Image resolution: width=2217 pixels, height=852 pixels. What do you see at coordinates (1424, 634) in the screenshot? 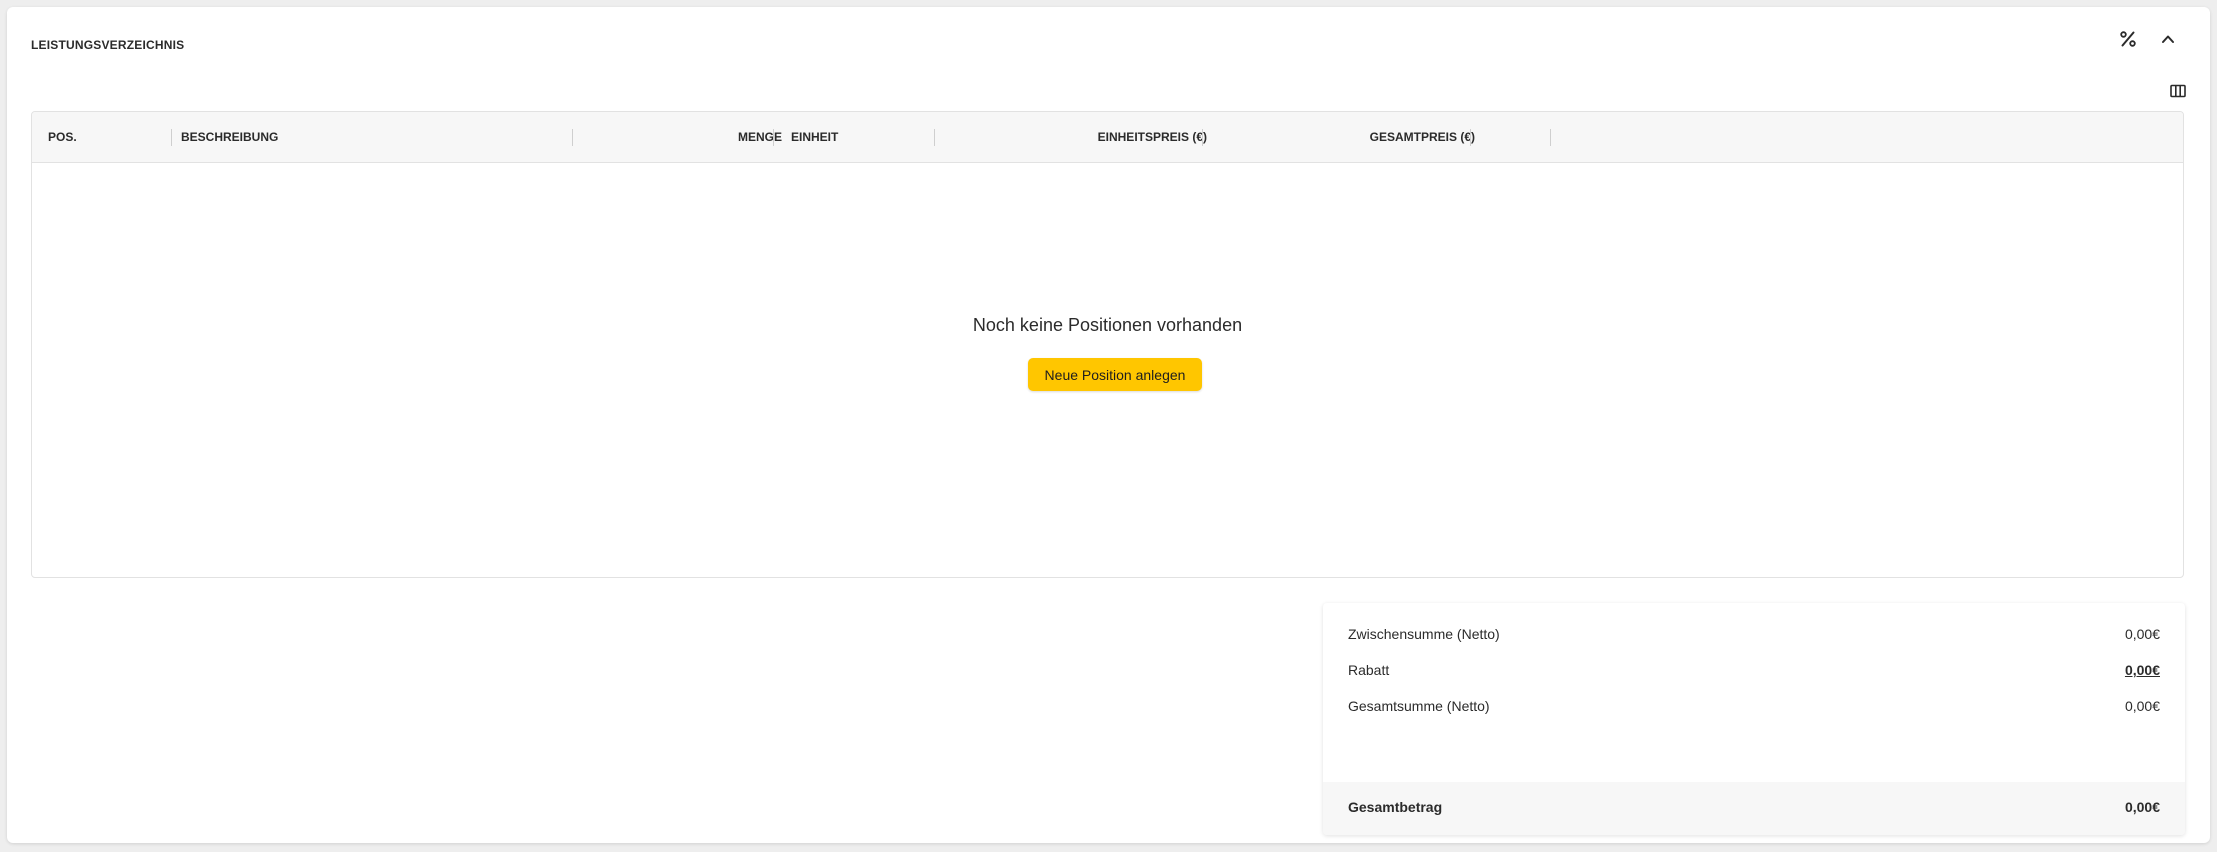
I see `subtotal-label: Zwischensumme (Netto)` at bounding box center [1424, 634].